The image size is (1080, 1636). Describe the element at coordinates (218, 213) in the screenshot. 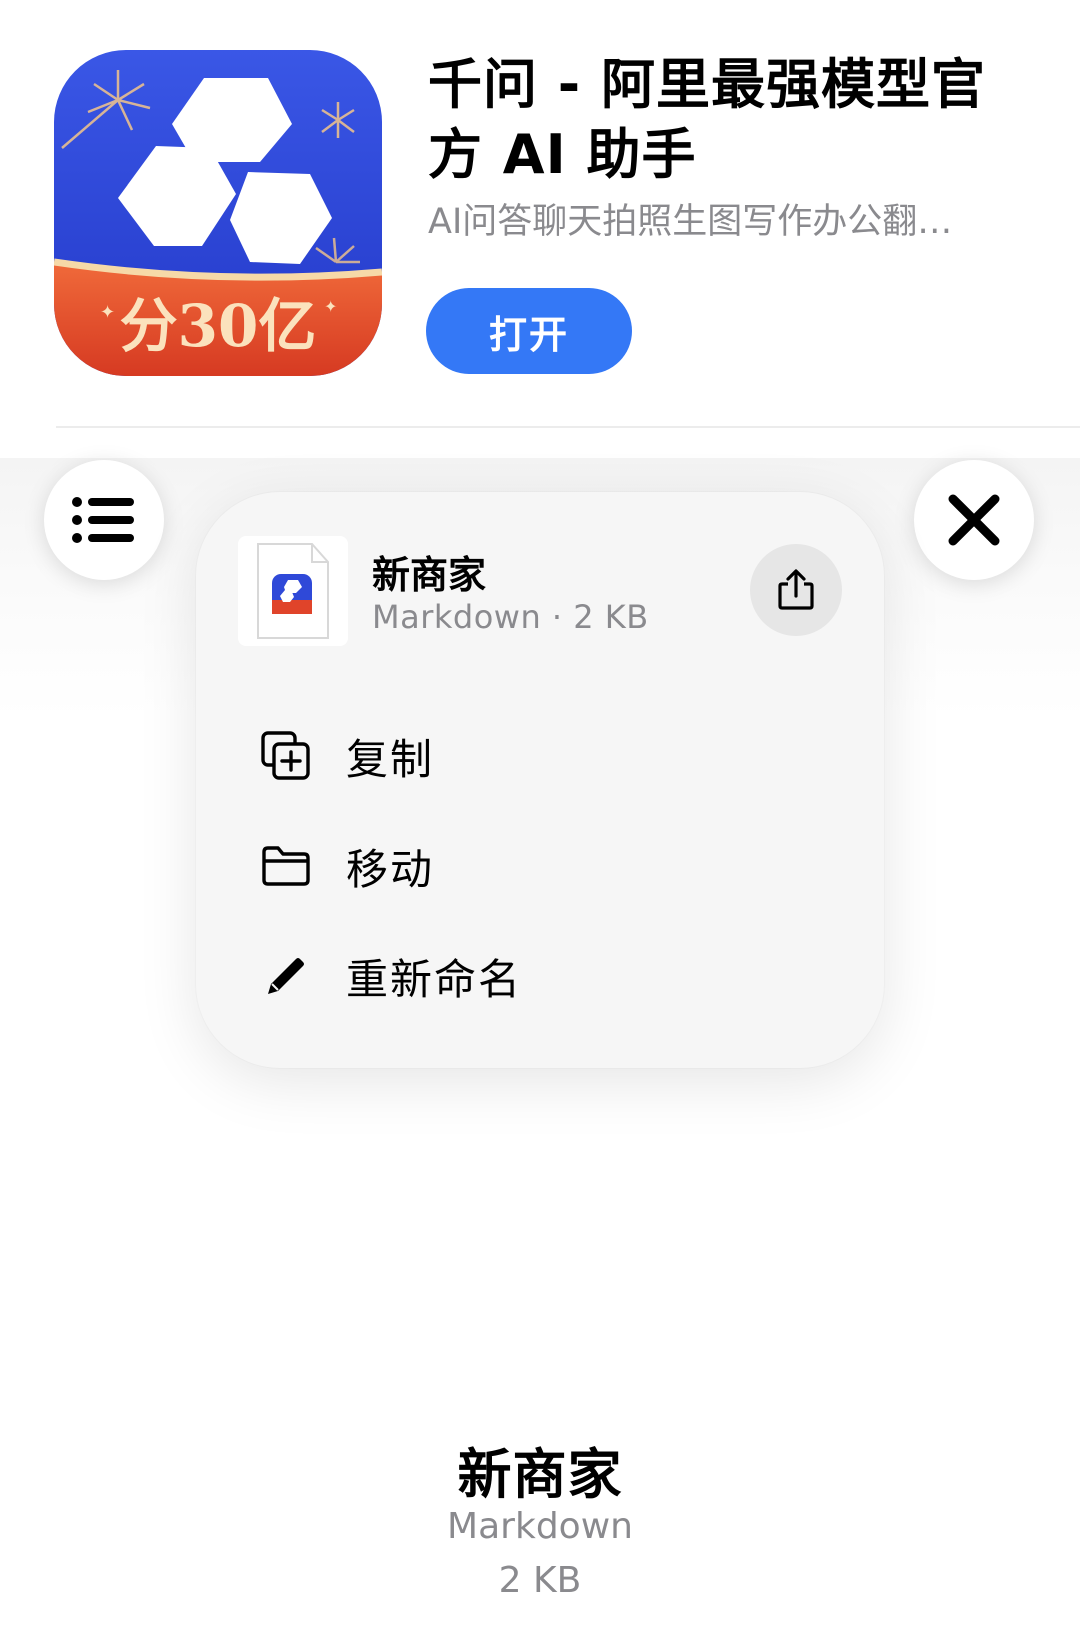

I see `app-icon: 分30亿 ✦ ✦` at that location.